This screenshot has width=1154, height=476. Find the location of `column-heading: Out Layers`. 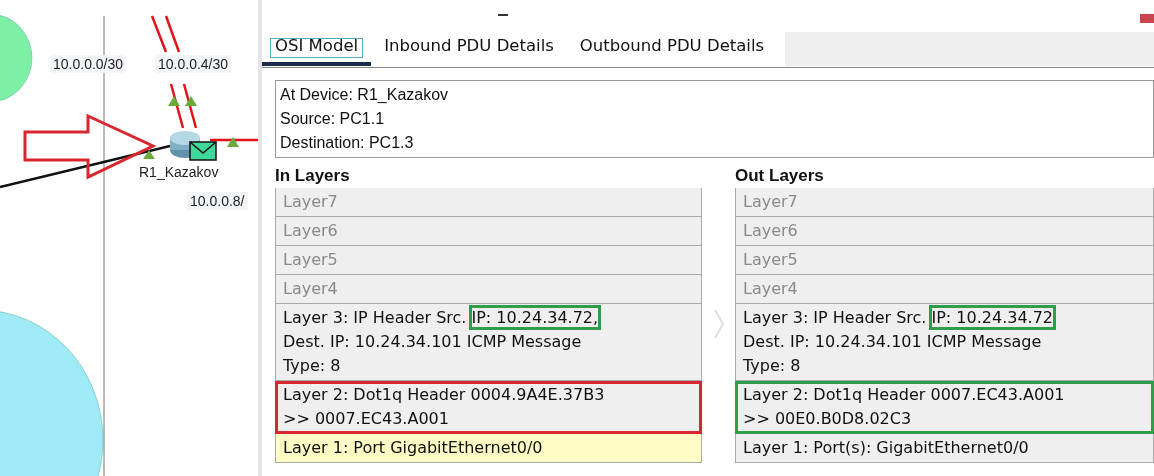

column-heading: Out Layers is located at coordinates (780, 176).